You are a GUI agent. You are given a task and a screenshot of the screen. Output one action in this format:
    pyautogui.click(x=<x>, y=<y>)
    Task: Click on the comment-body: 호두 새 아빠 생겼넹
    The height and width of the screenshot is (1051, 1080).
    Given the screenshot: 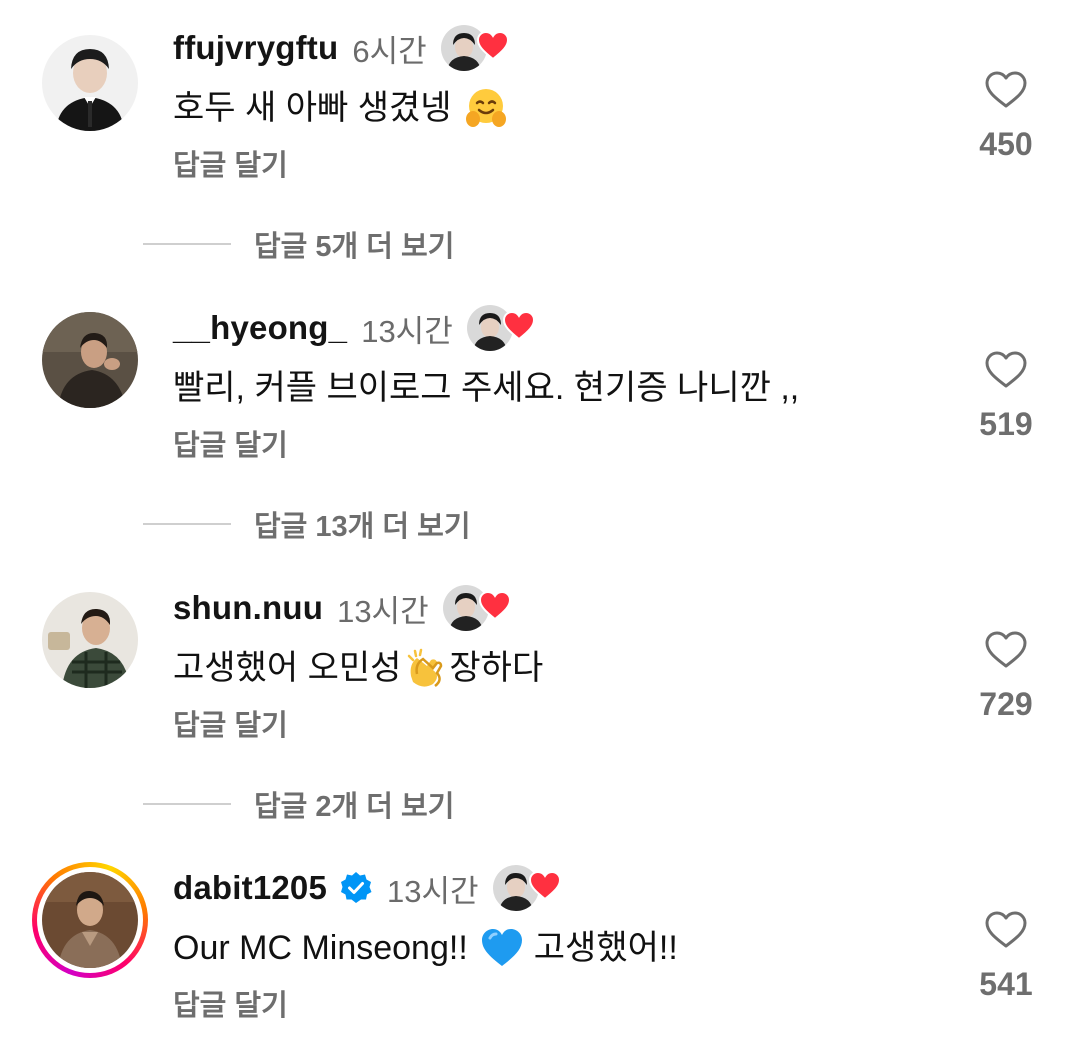 What is the action you would take?
    pyautogui.click(x=312, y=108)
    